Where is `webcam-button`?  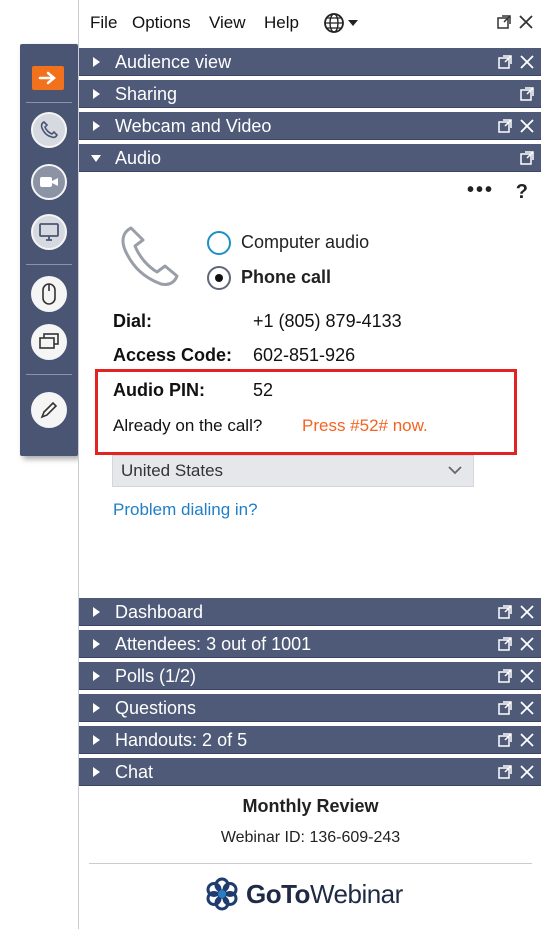
webcam-button is located at coordinates (49, 182).